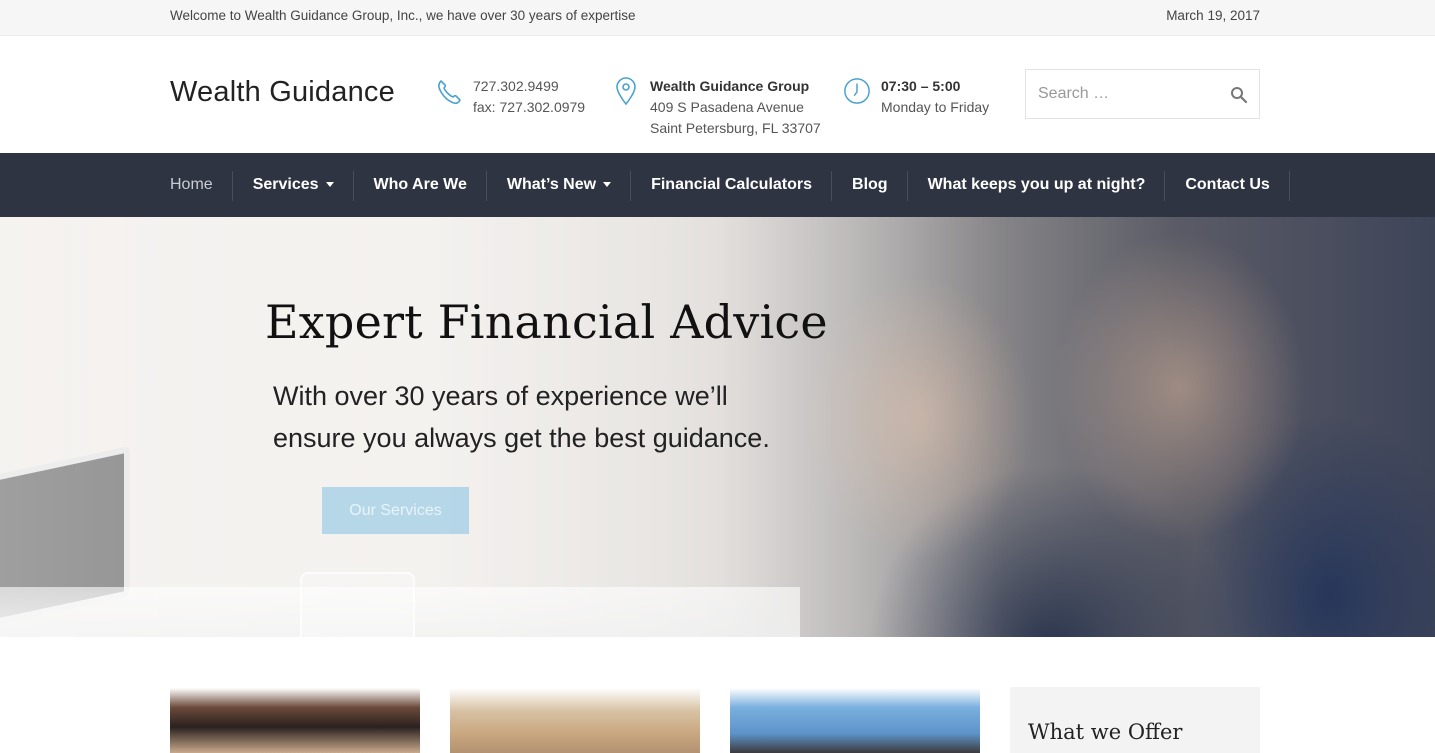 The width and height of the screenshot is (1435, 753). I want to click on site-logo: Wealth Guidance, so click(282, 92).